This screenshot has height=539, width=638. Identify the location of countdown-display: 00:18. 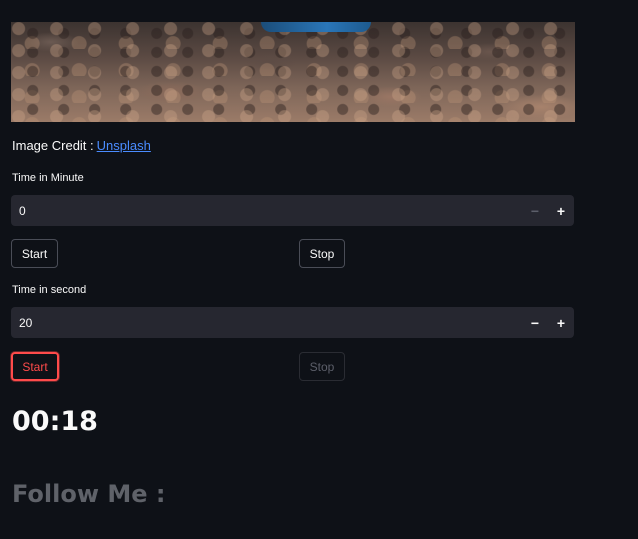
(55, 421).